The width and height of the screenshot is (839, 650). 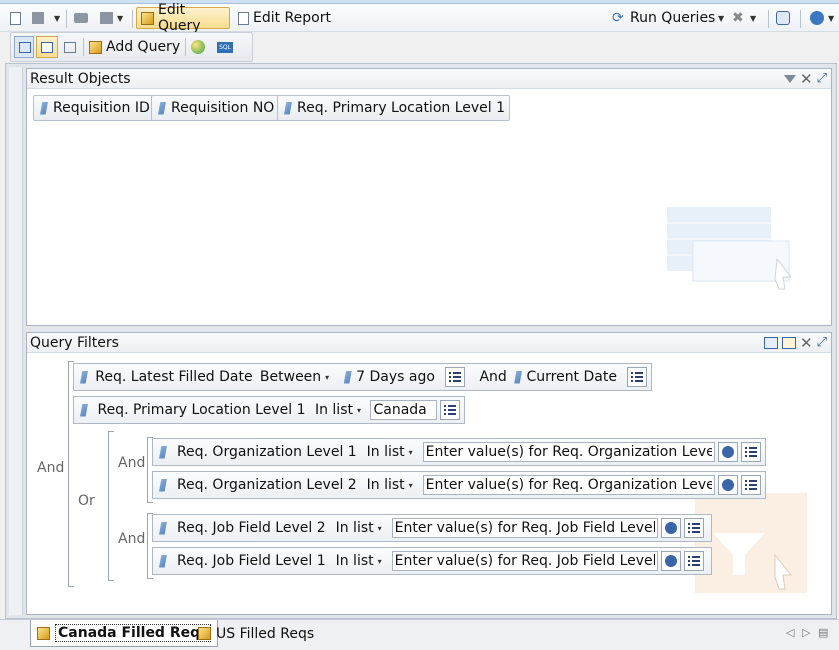 What do you see at coordinates (183, 18) in the screenshot?
I see `edit-query-button: Edit Query` at bounding box center [183, 18].